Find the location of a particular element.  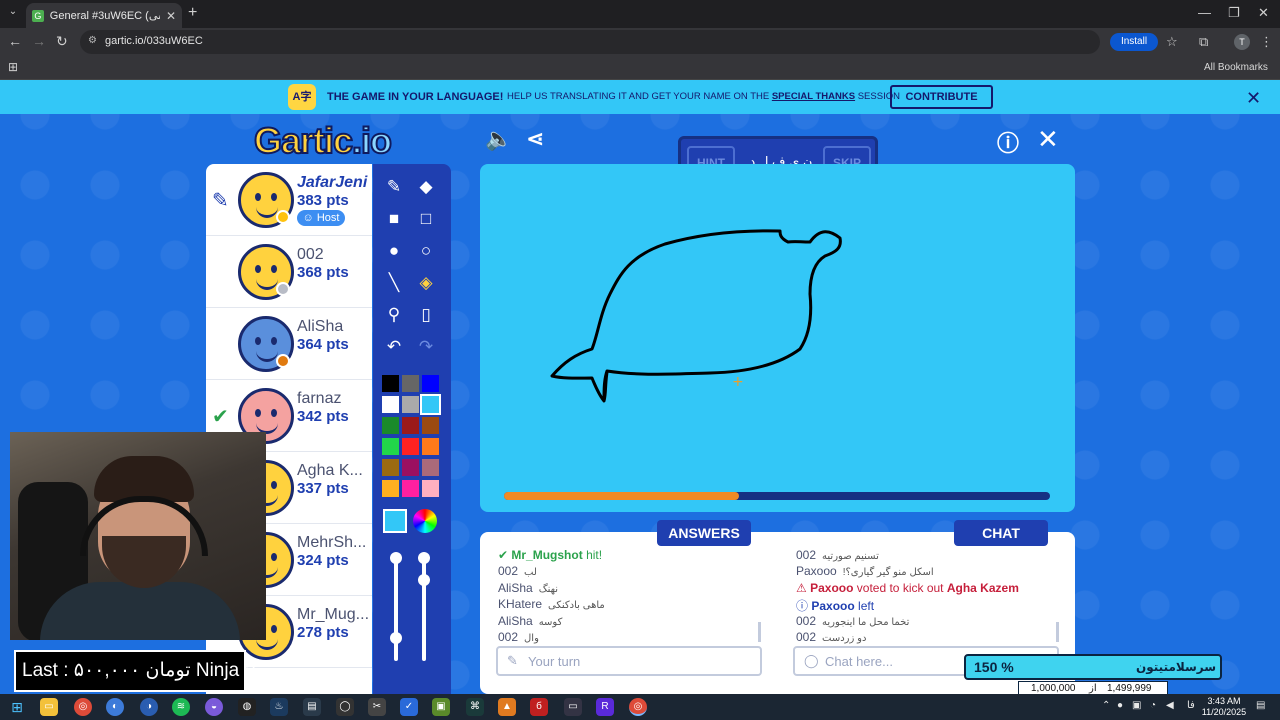

search-app-icon: ◯ is located at coordinates (345, 707).